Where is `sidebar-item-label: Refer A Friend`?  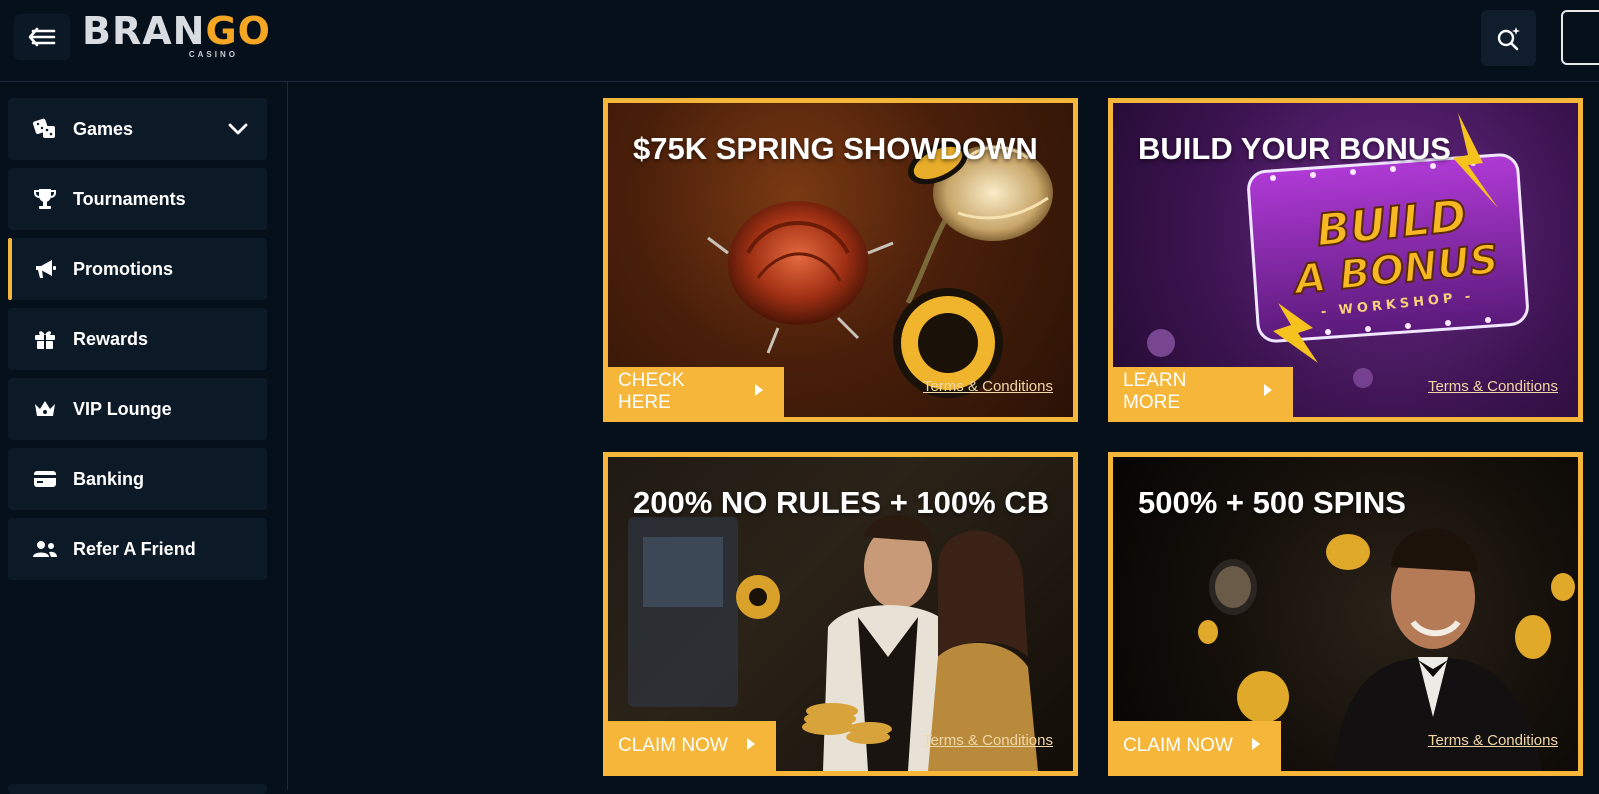
sidebar-item-label: Refer A Friend is located at coordinates (134, 549).